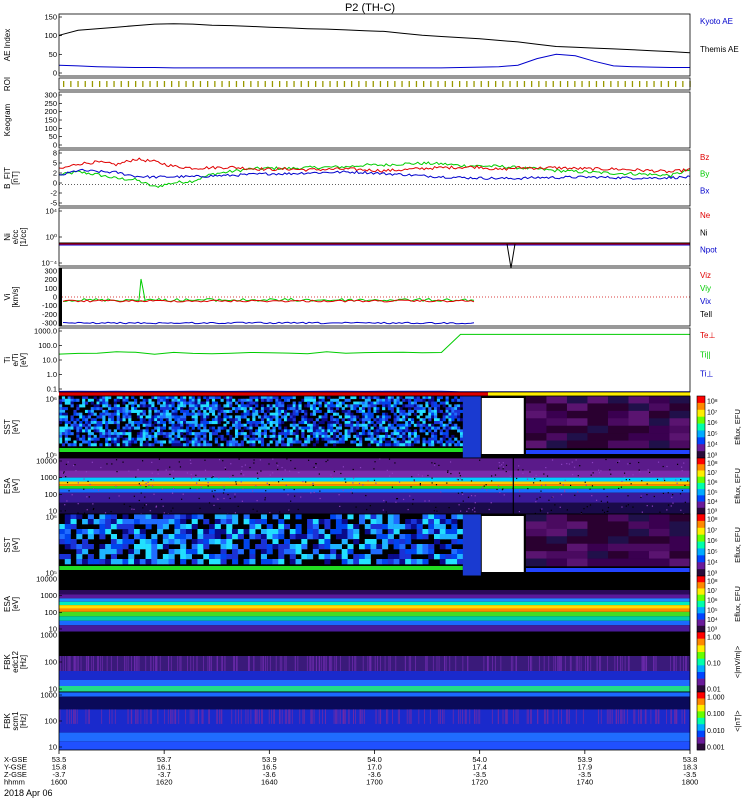  Describe the element at coordinates (712, 520) in the screenshot. I see `colorbar-tick-label: 10⁸` at that location.